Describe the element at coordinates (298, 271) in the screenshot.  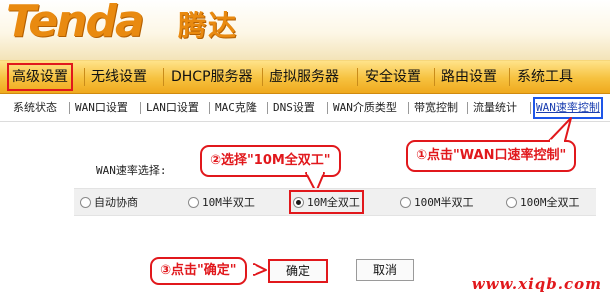
I see `ok-button: 确定` at that location.